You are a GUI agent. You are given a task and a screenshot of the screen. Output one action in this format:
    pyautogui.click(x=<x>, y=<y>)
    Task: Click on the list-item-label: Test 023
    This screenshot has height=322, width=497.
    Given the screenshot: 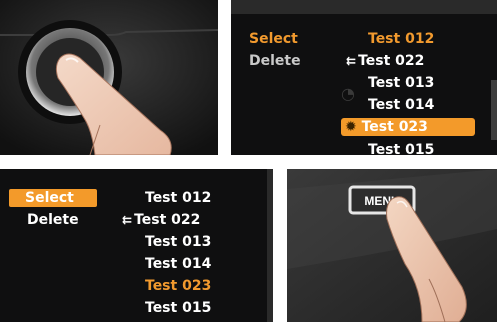 What is the action you would take?
    pyautogui.click(x=394, y=127)
    